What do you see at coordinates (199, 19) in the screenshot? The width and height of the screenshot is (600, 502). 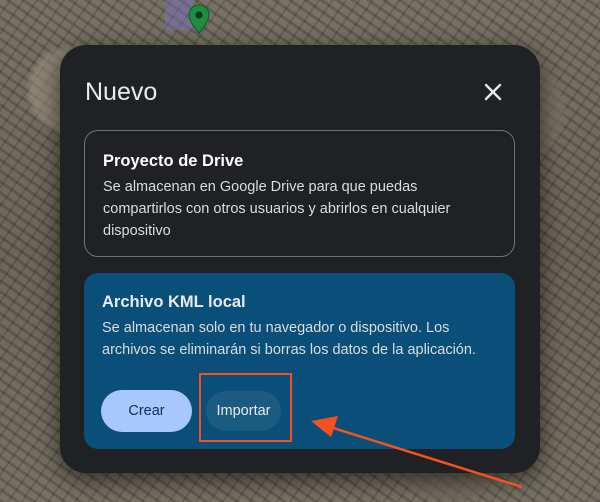 I see `map-pin-icon` at bounding box center [199, 19].